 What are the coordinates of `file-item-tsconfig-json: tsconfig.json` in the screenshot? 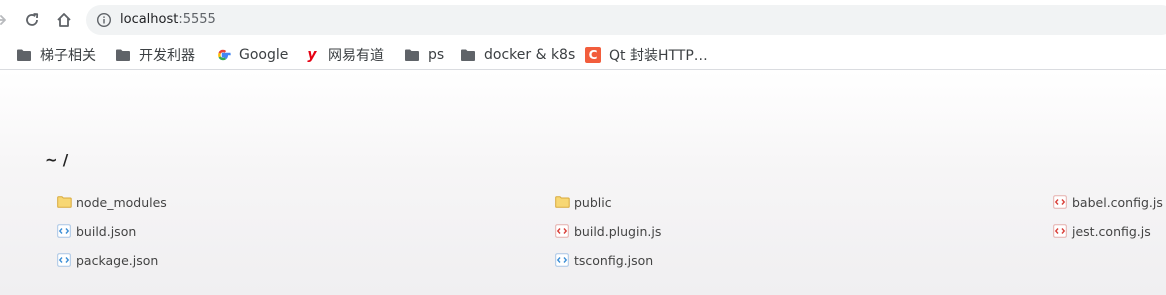 It's located at (603, 260).